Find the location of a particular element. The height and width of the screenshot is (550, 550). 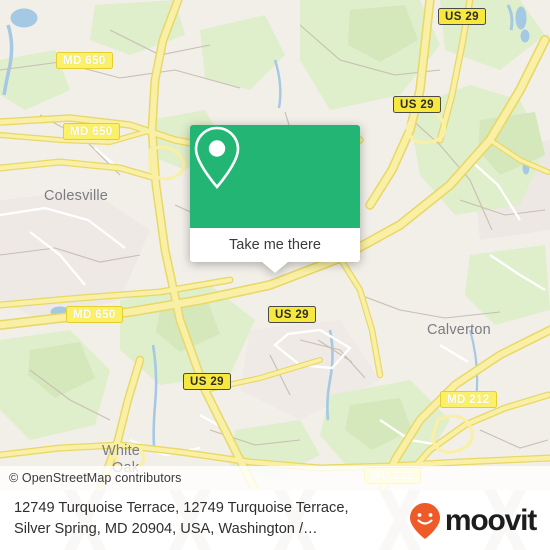

shield-us-29-a: US 29 is located at coordinates (462, 16).